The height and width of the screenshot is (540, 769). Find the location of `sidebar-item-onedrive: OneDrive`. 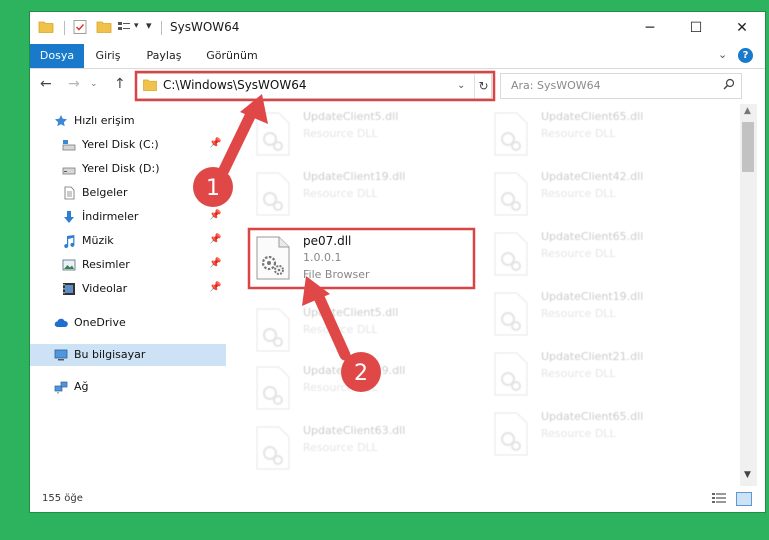

sidebar-item-onedrive: OneDrive is located at coordinates (128, 323).